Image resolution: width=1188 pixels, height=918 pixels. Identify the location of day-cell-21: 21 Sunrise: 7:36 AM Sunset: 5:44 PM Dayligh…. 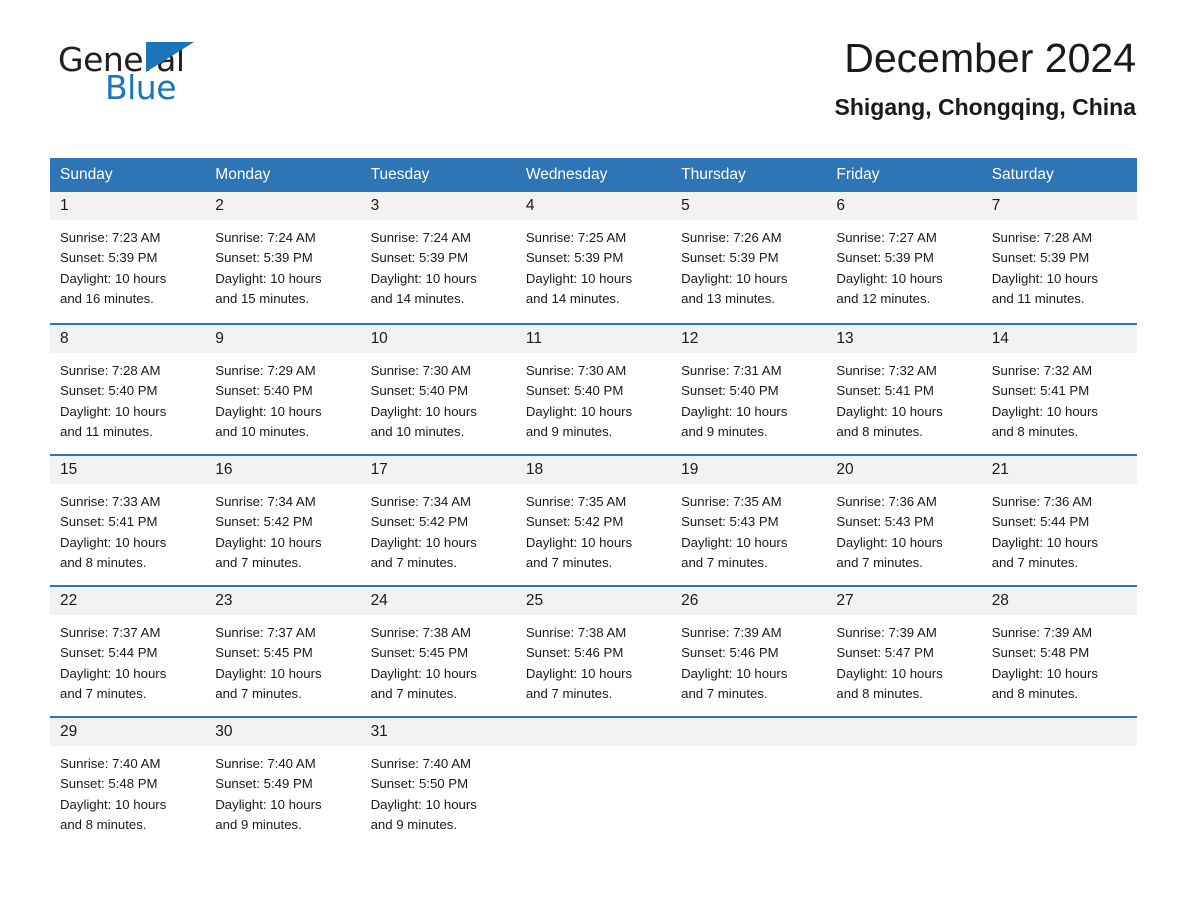
(1059, 519).